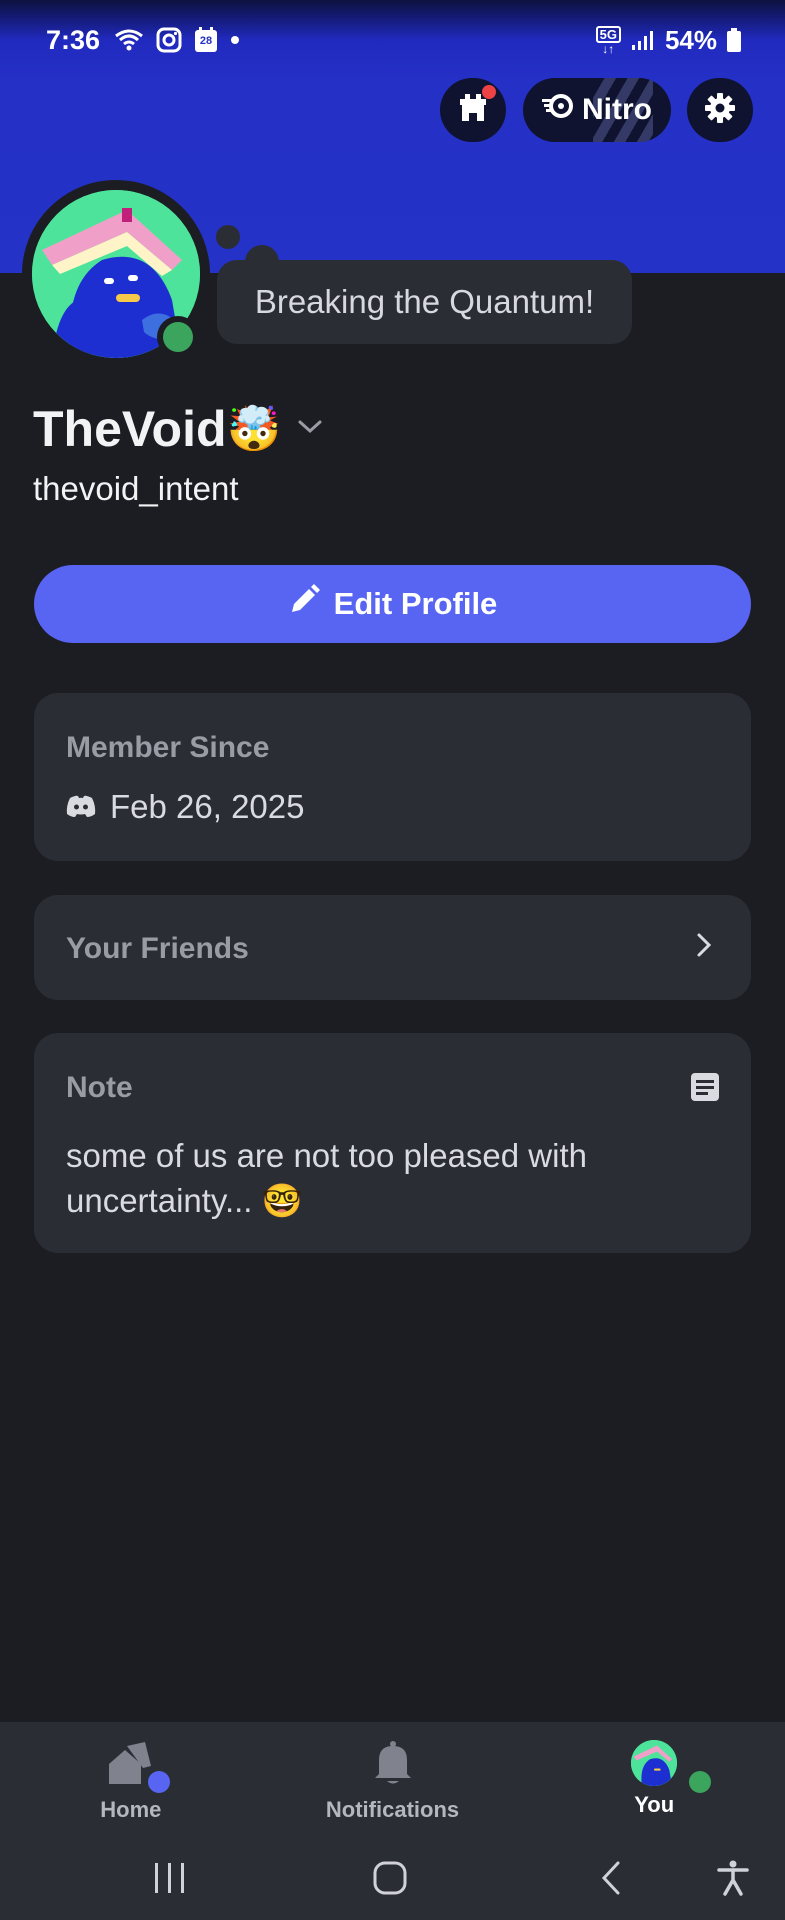 The width and height of the screenshot is (785, 1920). What do you see at coordinates (608, 34) in the screenshot?
I see `network-label: 5G` at bounding box center [608, 34].